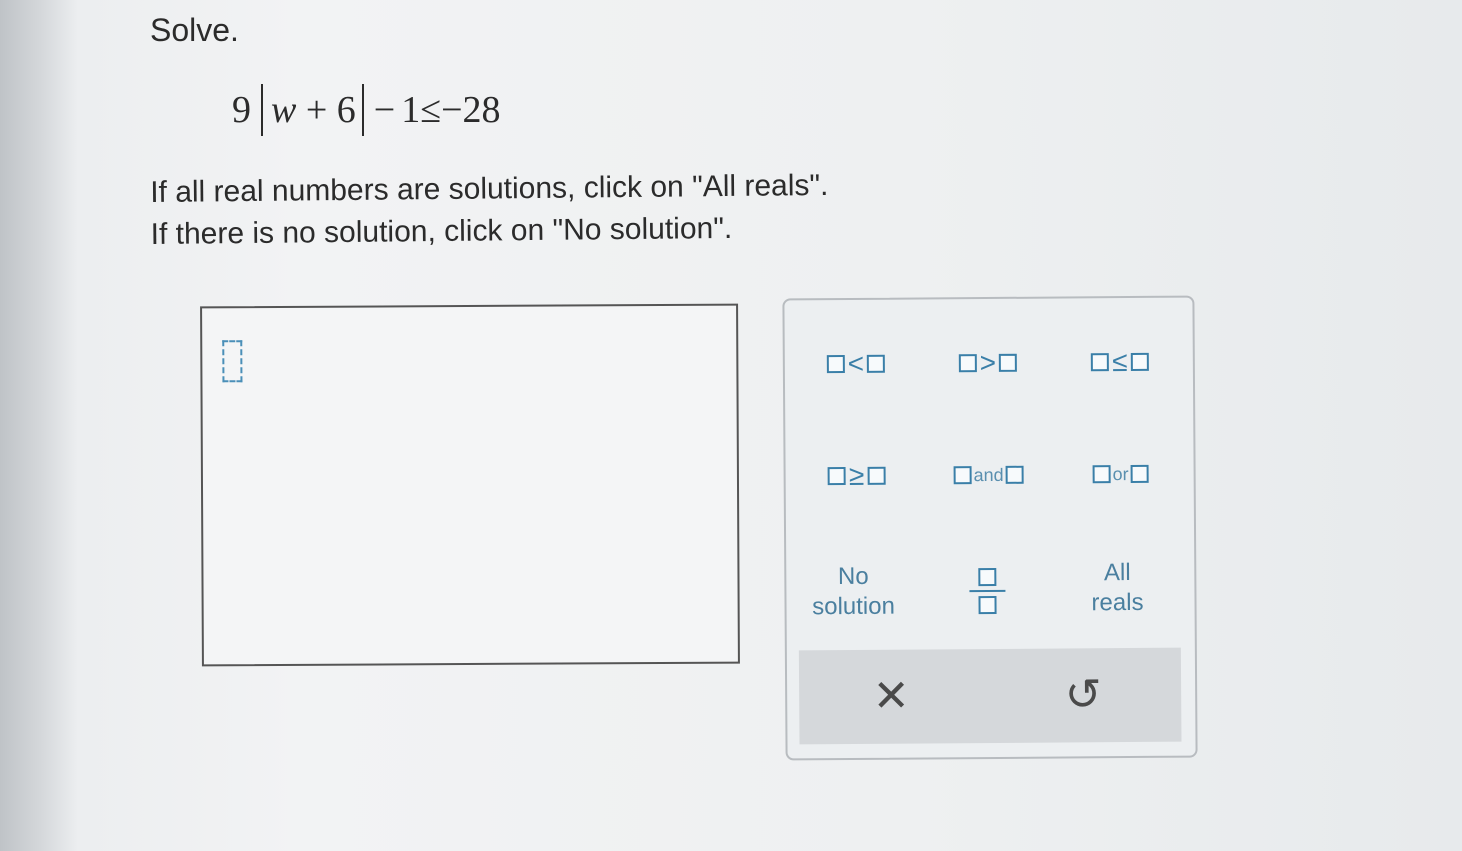 The height and width of the screenshot is (851, 1462). I want to click on no-solution-button: No solution, so click(853, 592).